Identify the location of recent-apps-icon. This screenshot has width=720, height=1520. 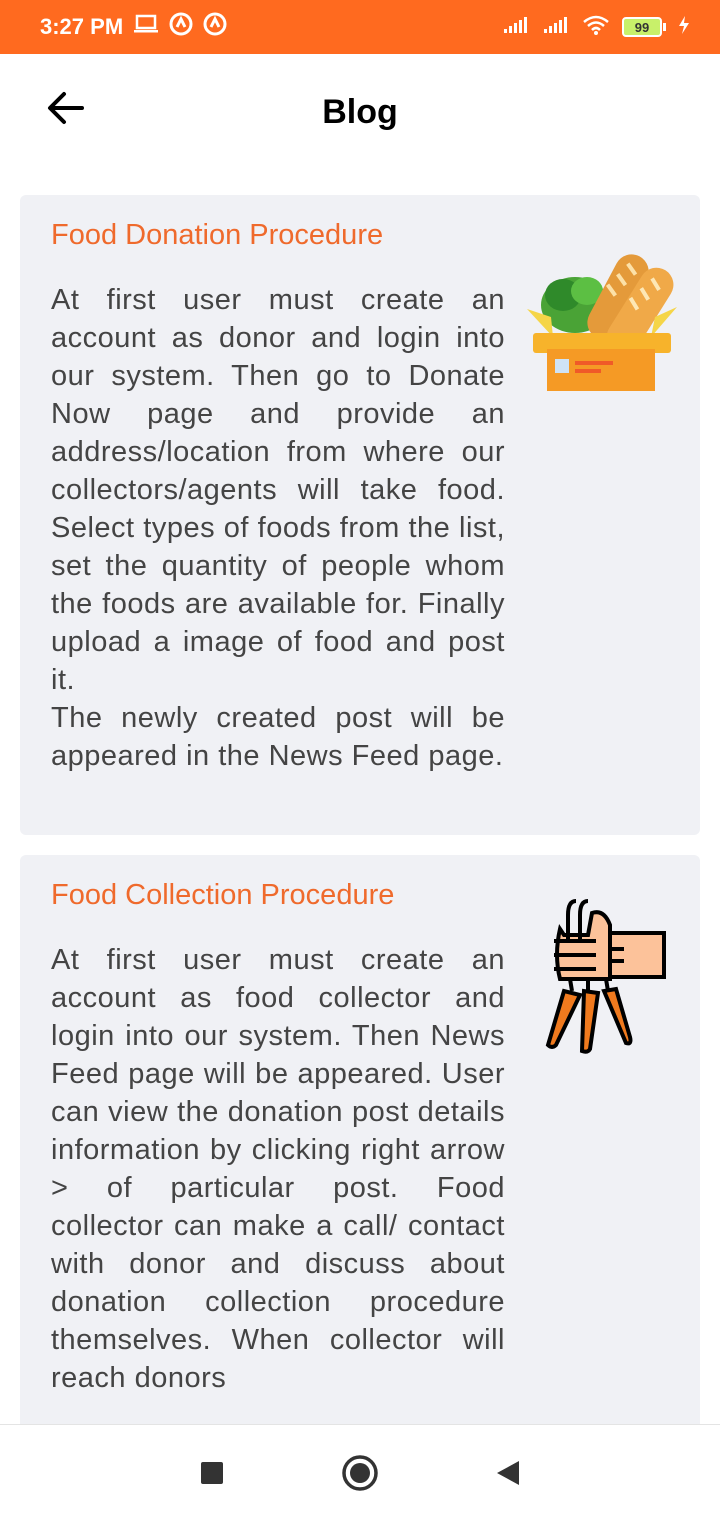
(212, 1473).